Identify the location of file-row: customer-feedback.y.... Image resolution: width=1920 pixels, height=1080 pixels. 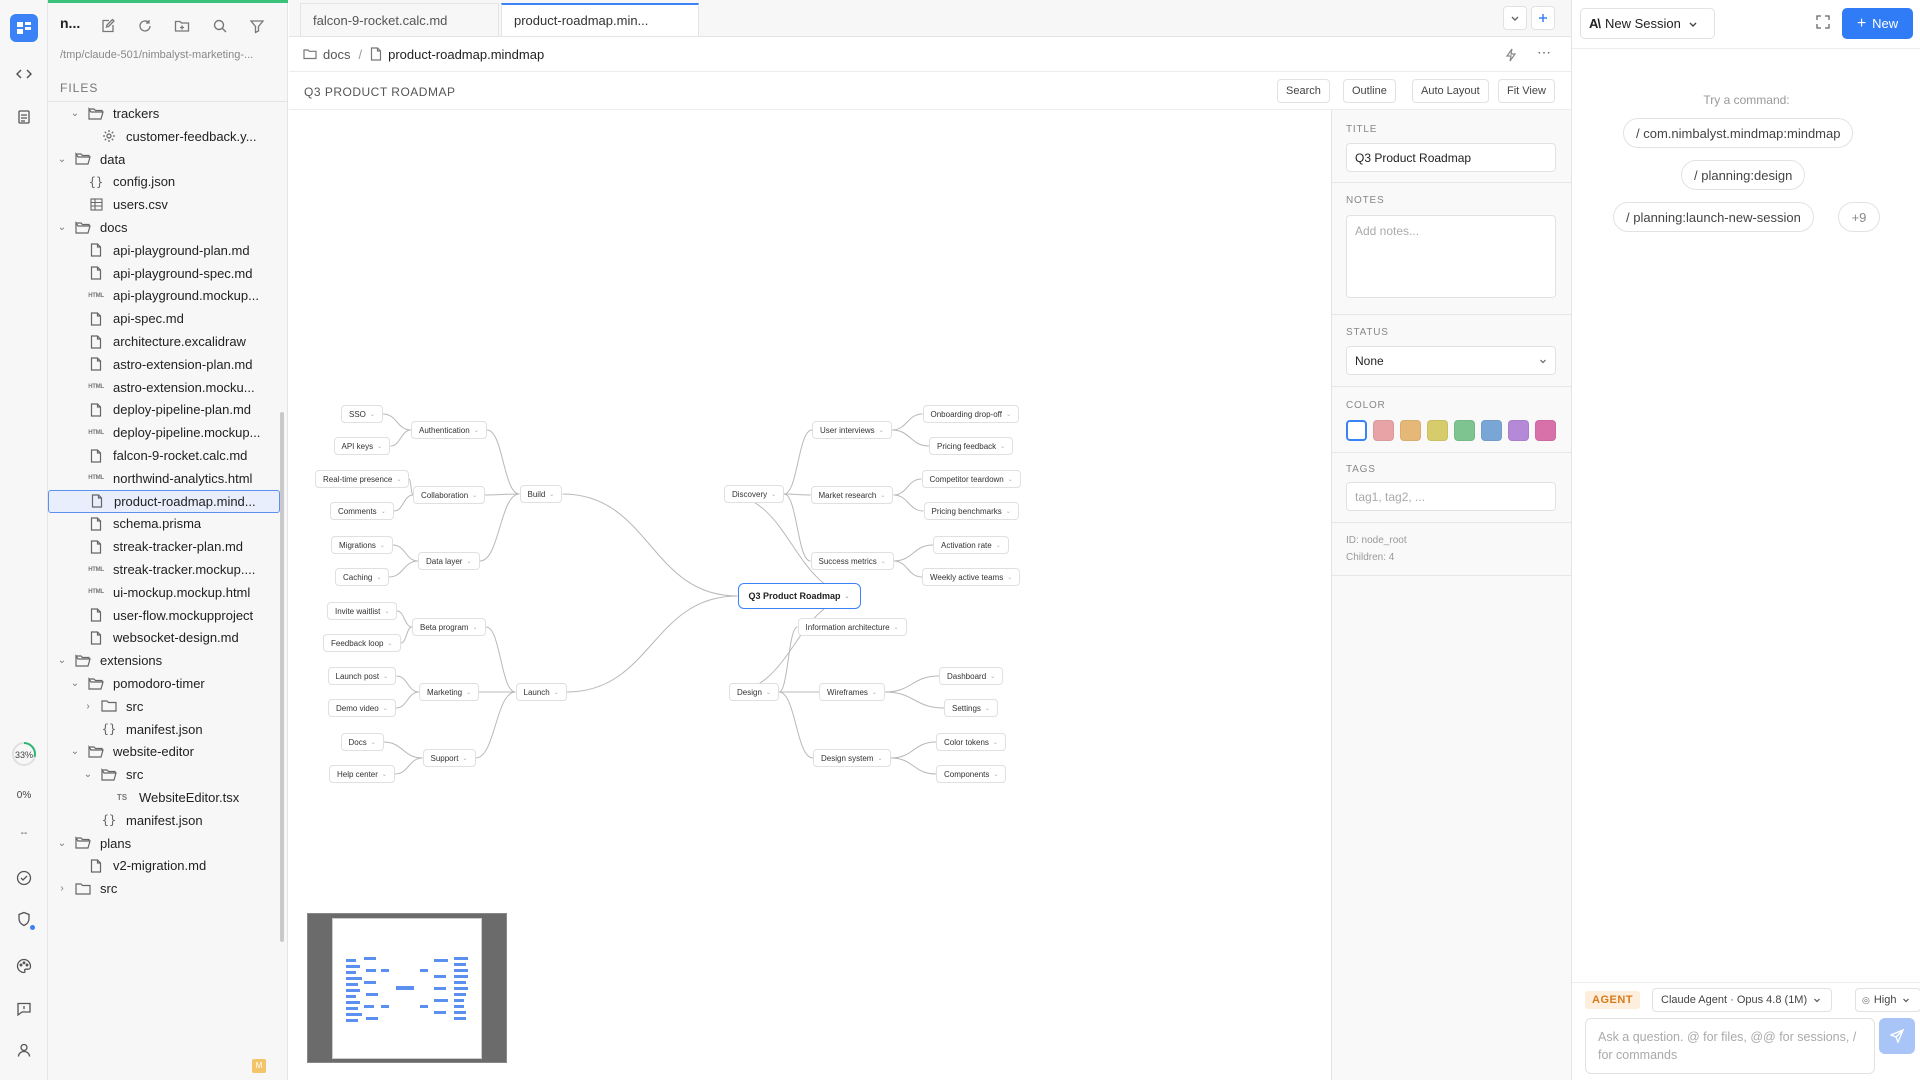
(164, 136).